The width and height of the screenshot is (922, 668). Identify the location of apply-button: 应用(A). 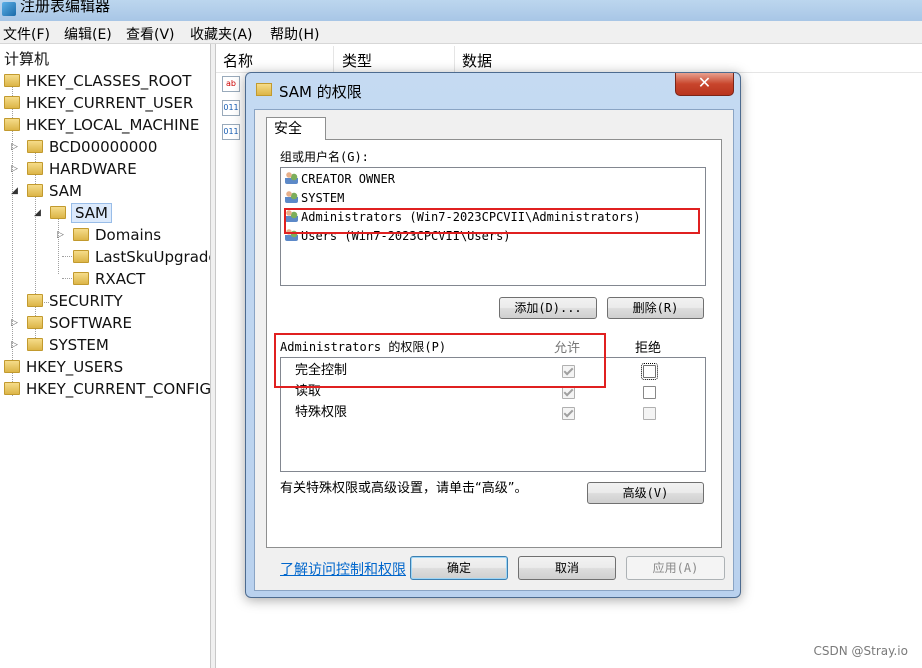
(675, 568).